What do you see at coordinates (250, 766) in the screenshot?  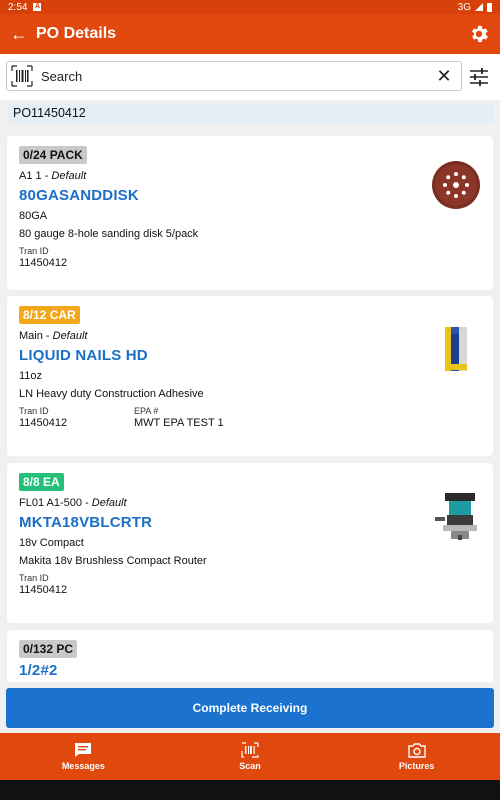 I see `nav-label: Scan` at bounding box center [250, 766].